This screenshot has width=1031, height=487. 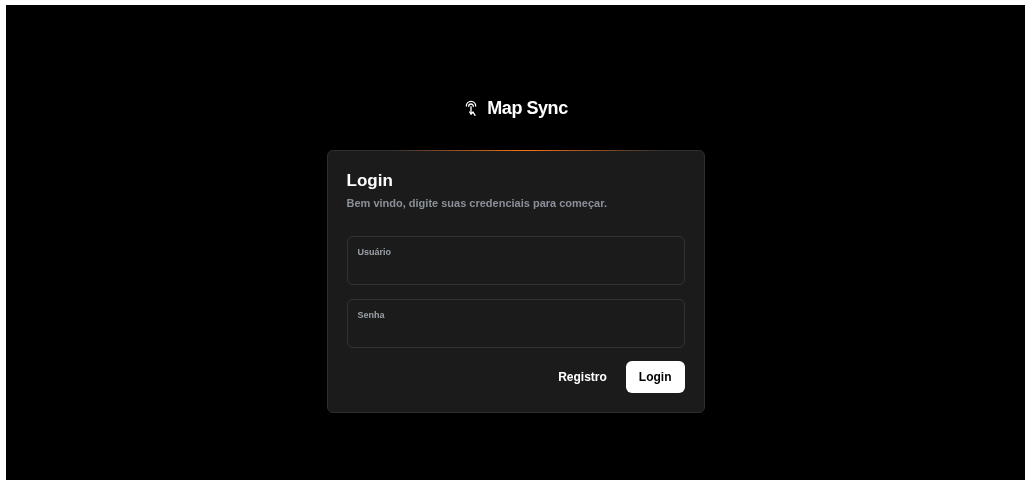 What do you see at coordinates (477, 203) in the screenshot?
I see `card-subtitle: Bem vindo, digite suas credenciais para começar.` at bounding box center [477, 203].